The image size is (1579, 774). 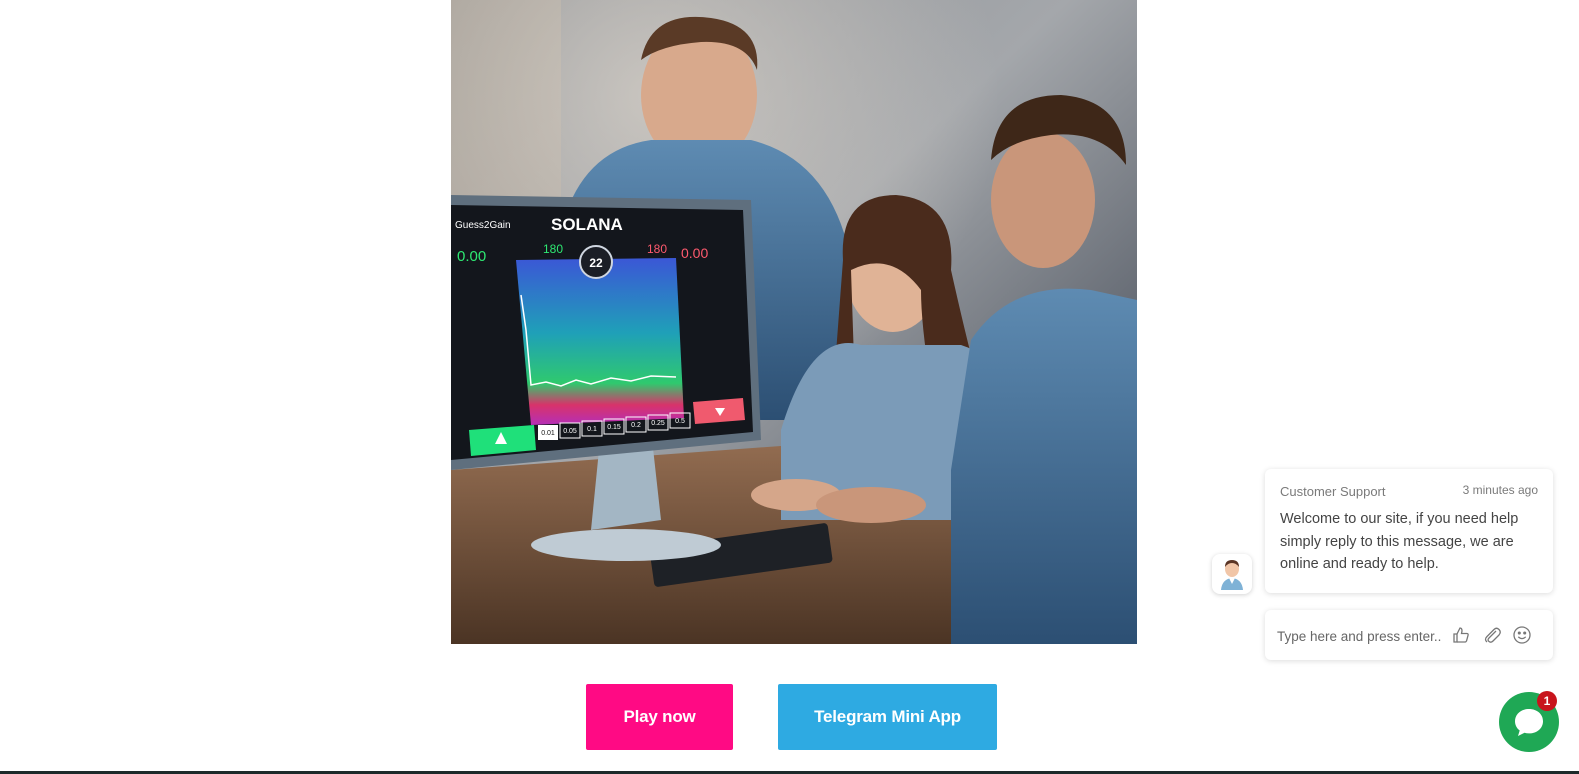 What do you see at coordinates (1461, 635) in the screenshot?
I see `thumbs-up-icon` at bounding box center [1461, 635].